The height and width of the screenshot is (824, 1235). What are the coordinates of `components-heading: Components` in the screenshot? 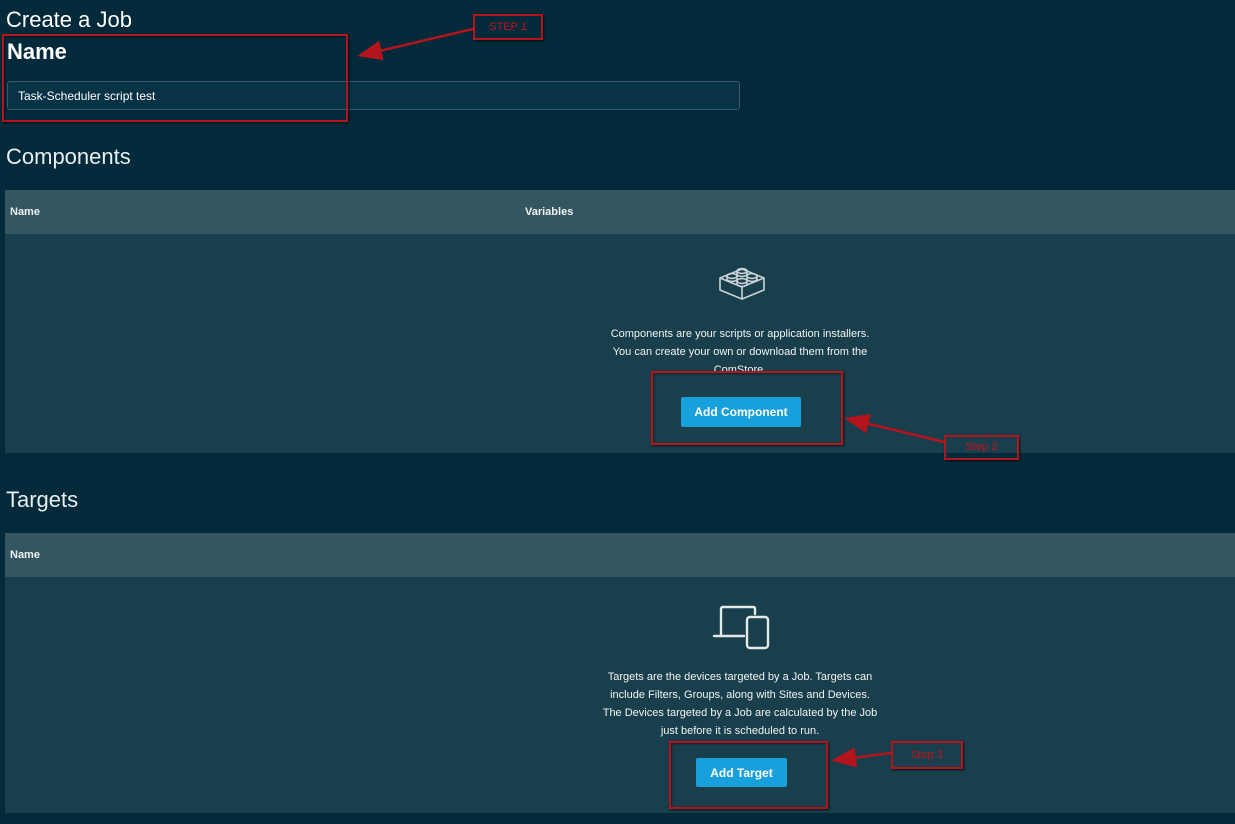 It's located at (68, 156).